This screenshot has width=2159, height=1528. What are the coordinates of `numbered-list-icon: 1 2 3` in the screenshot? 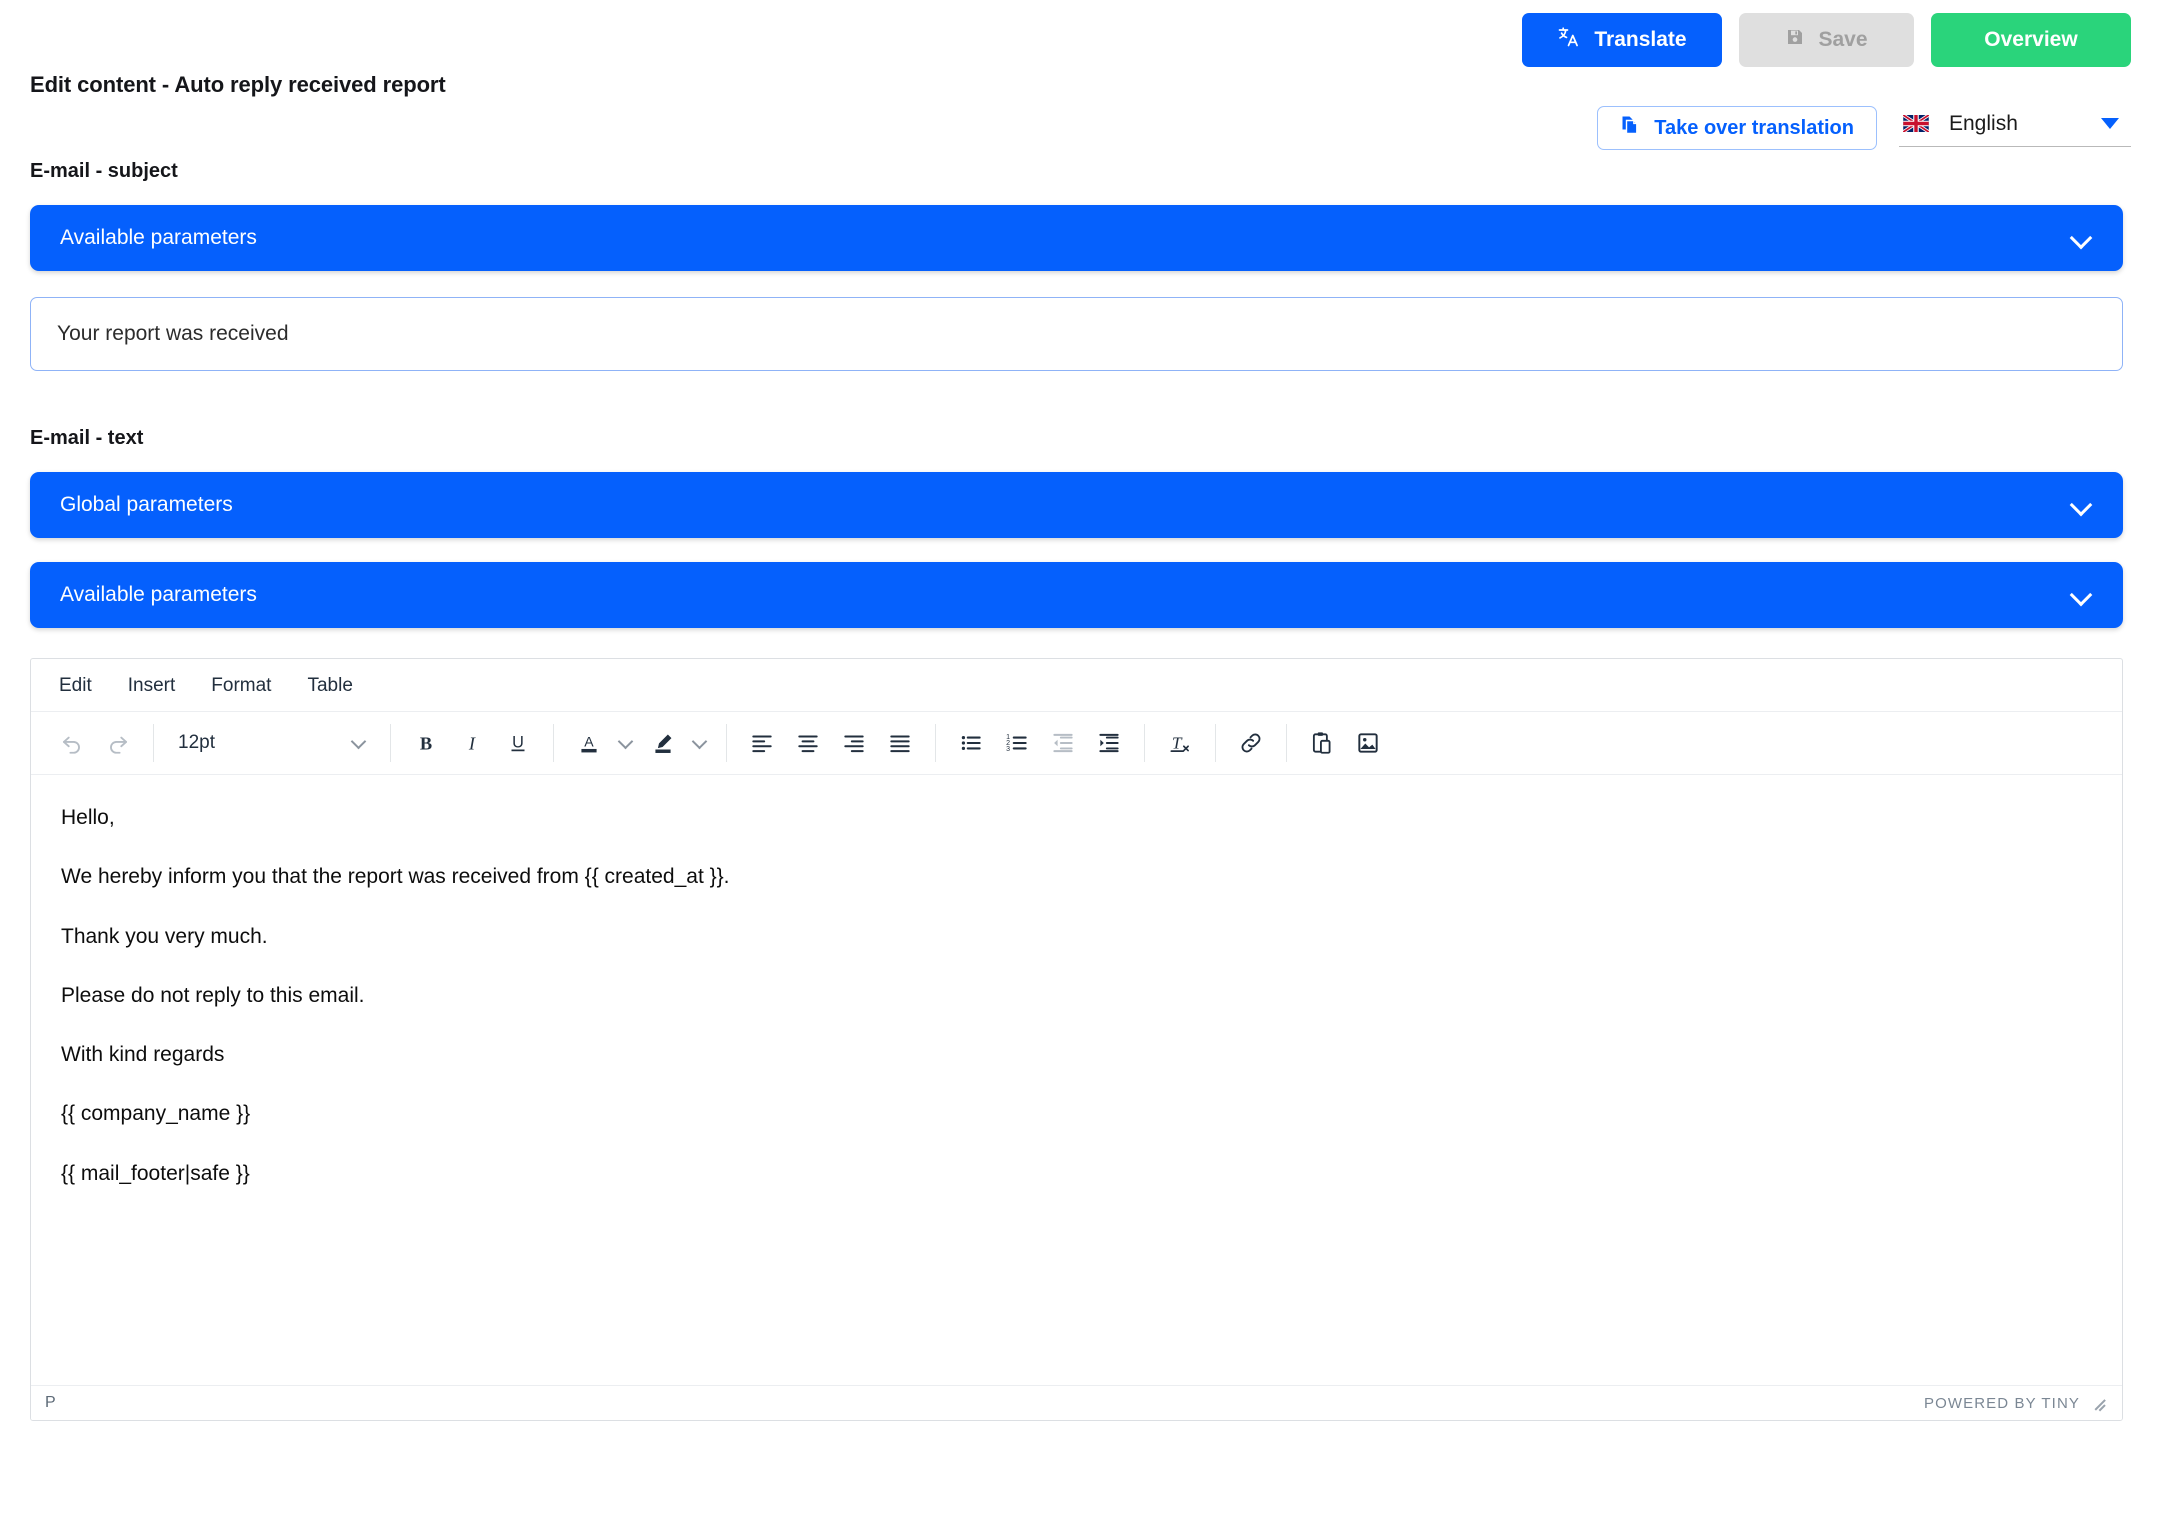 It's located at (1017, 743).